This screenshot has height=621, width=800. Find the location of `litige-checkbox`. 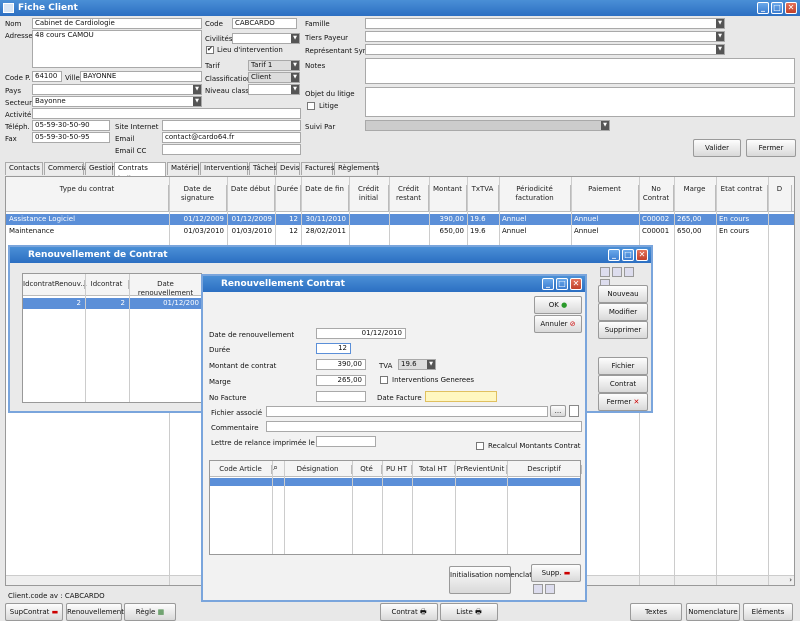

litige-checkbox is located at coordinates (311, 106).